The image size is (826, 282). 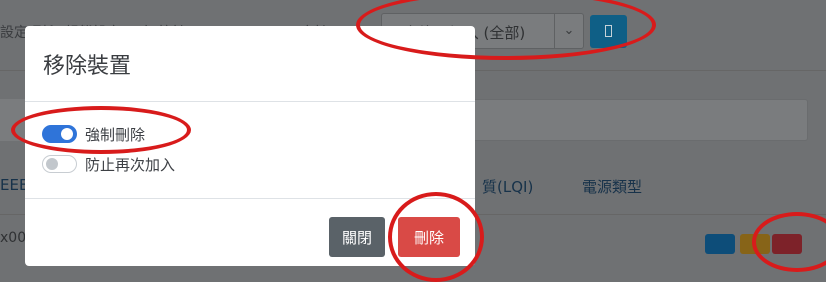 What do you see at coordinates (59, 164) in the screenshot?
I see `prevent-rejoin-toggle` at bounding box center [59, 164].